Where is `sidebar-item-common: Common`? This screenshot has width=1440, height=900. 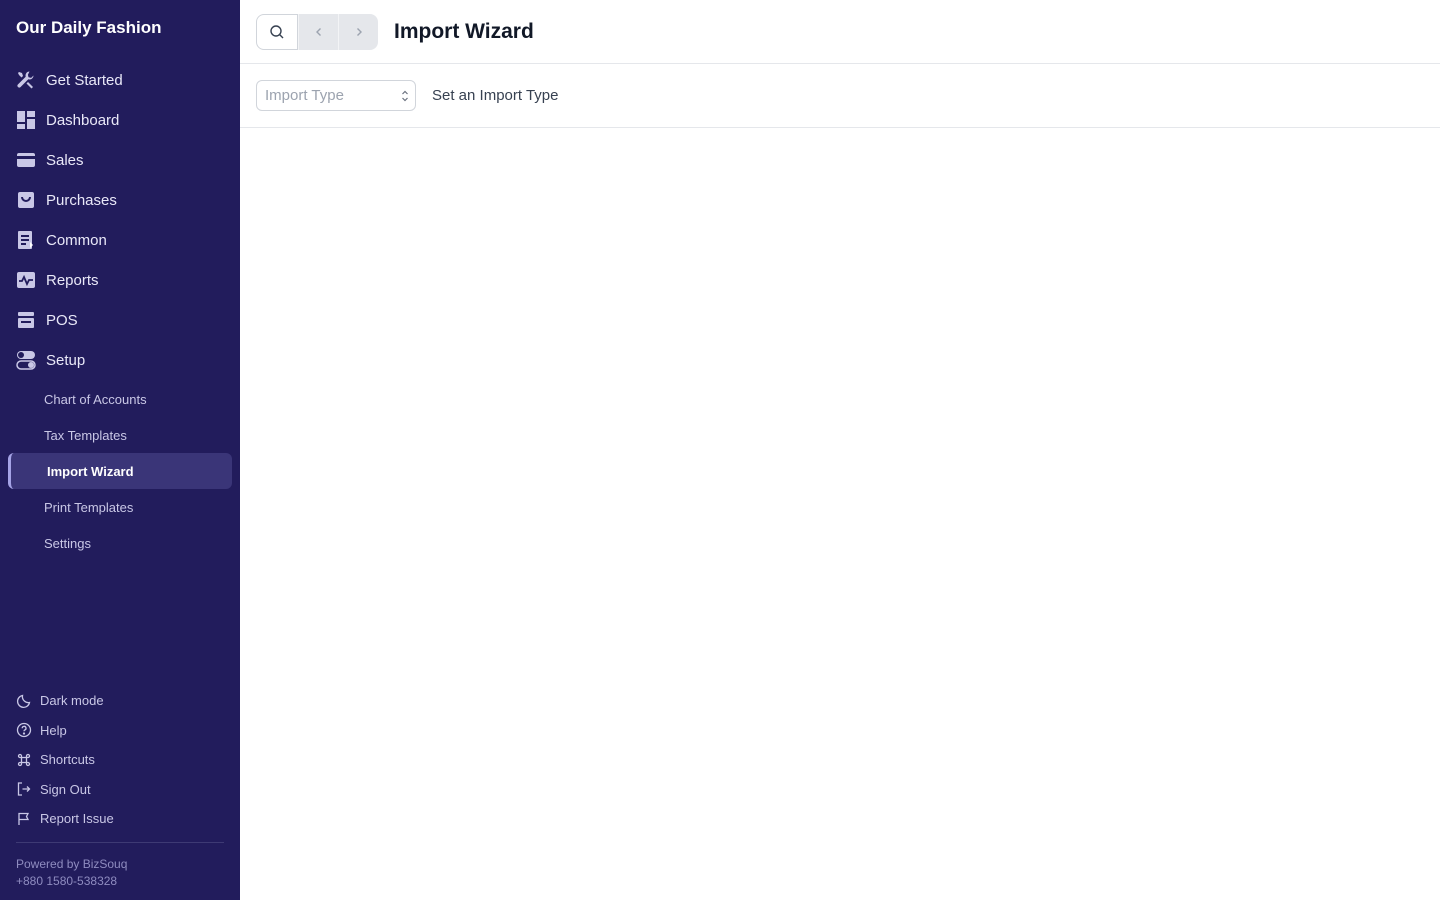 sidebar-item-common: Common is located at coordinates (120, 240).